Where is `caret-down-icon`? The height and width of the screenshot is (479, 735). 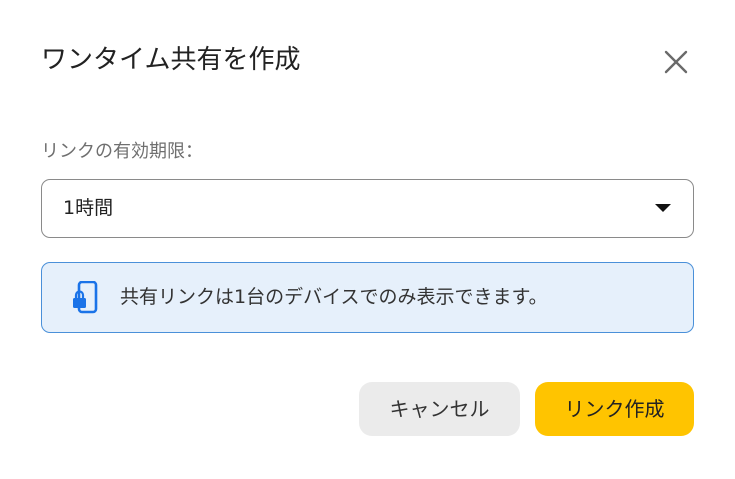 caret-down-icon is located at coordinates (663, 208).